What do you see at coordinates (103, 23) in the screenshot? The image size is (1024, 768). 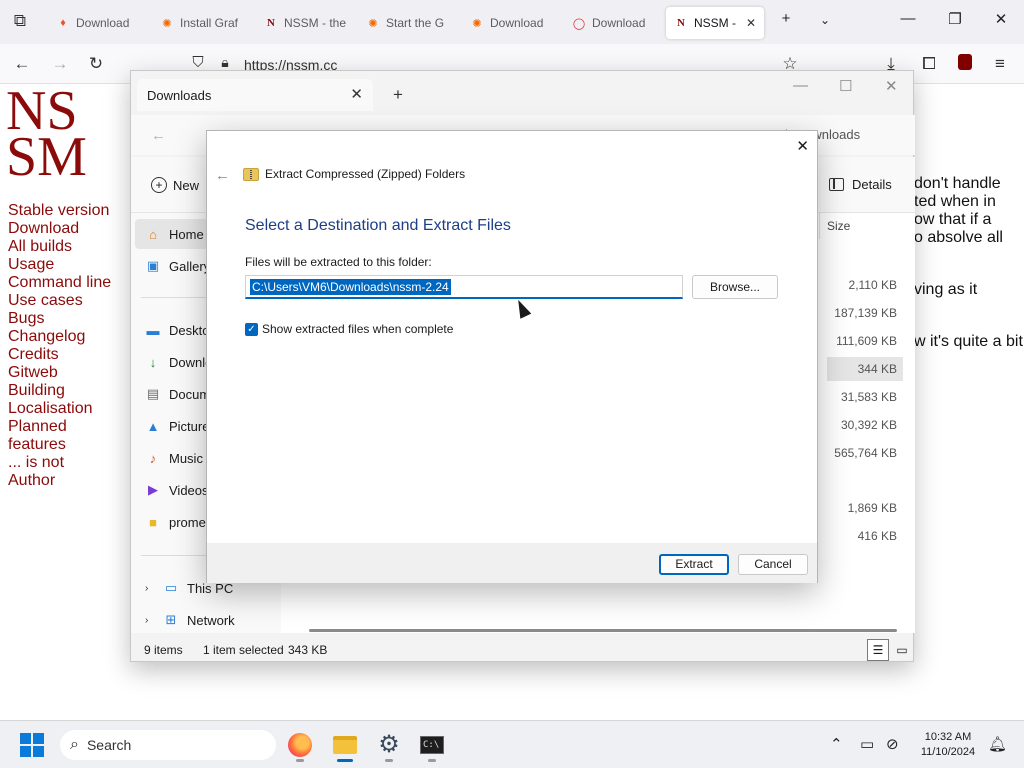 I see `tab-label: Download` at bounding box center [103, 23].